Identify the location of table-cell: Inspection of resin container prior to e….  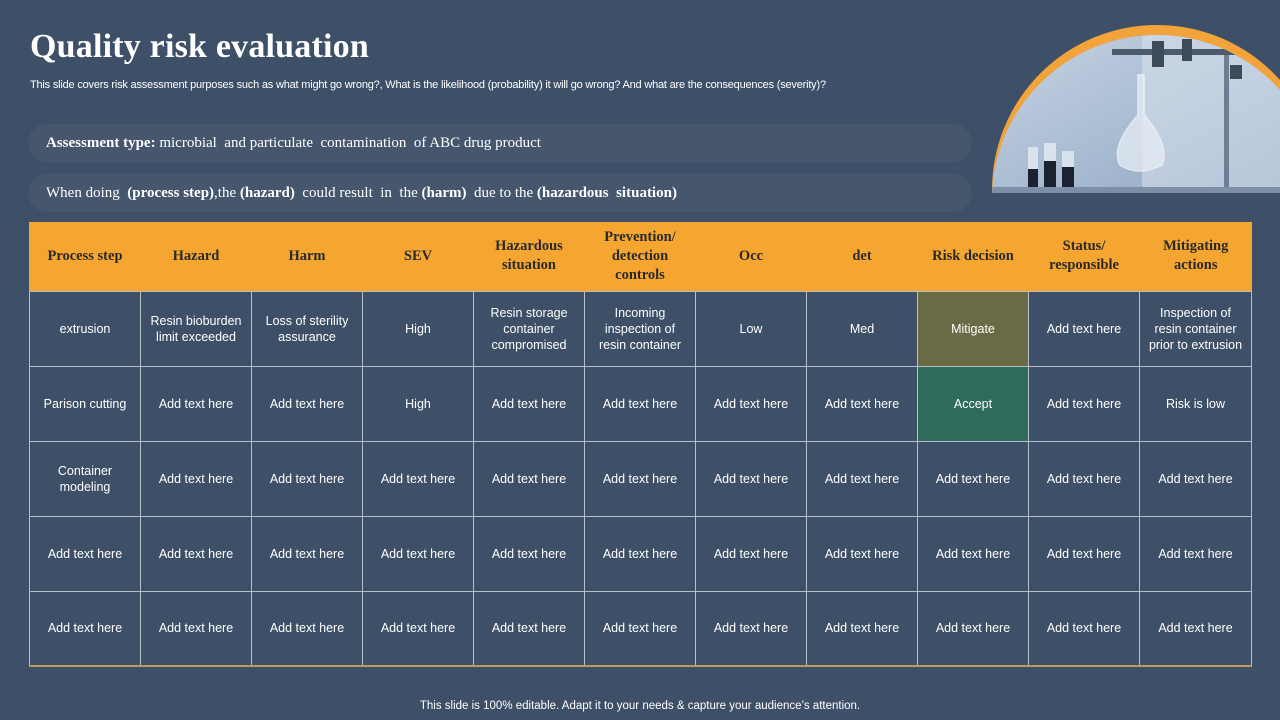
(1195, 328).